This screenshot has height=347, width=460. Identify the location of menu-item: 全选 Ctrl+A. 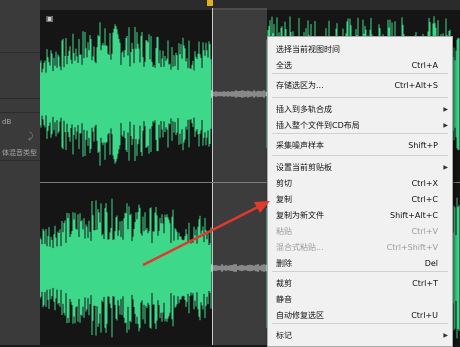
(360, 66).